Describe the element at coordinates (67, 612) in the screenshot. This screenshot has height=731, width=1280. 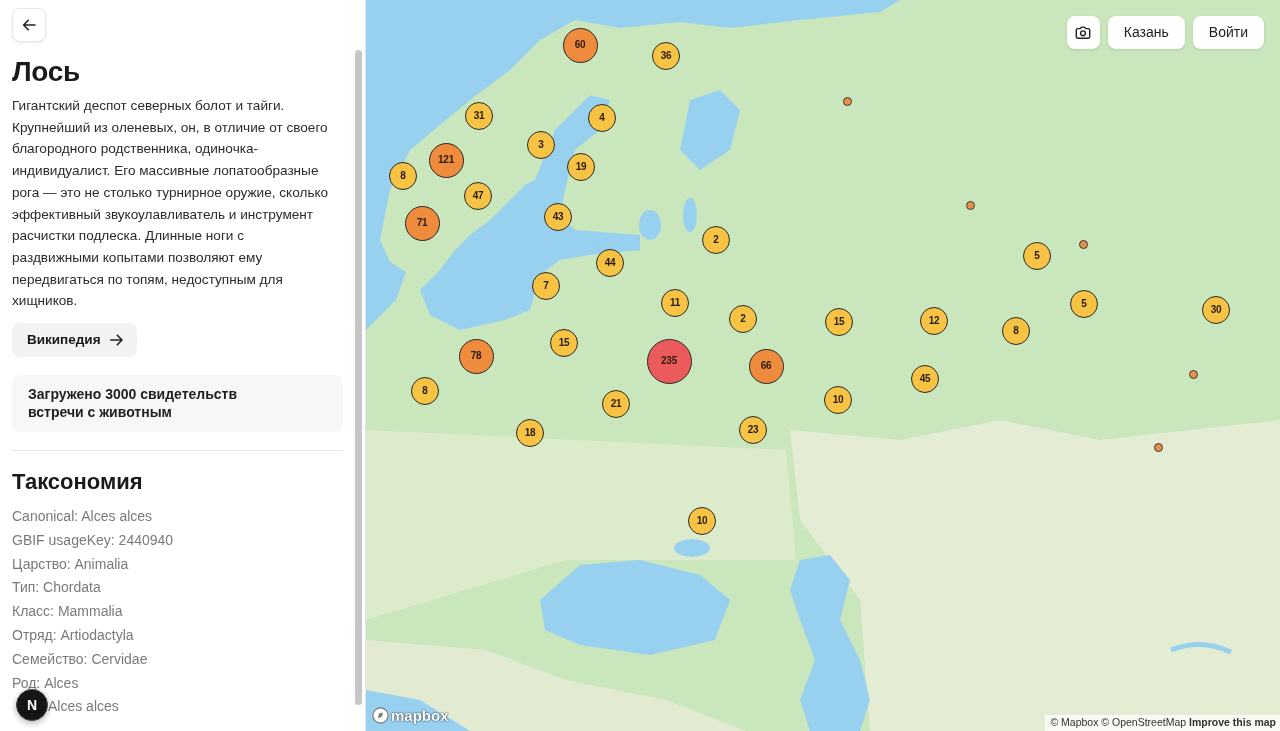
I see `taxonomy-row: Класс: Mammalia` at that location.